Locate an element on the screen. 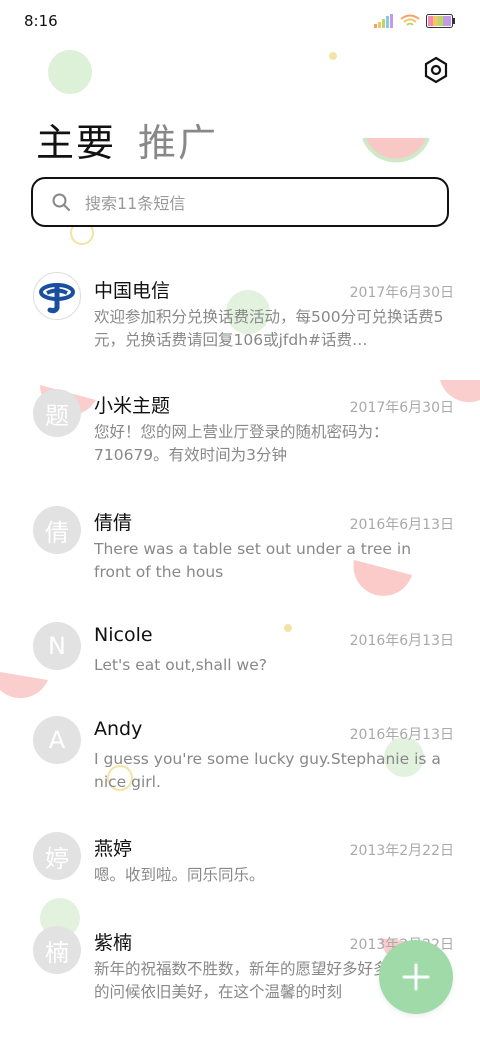  avatar: N is located at coordinates (57, 646).